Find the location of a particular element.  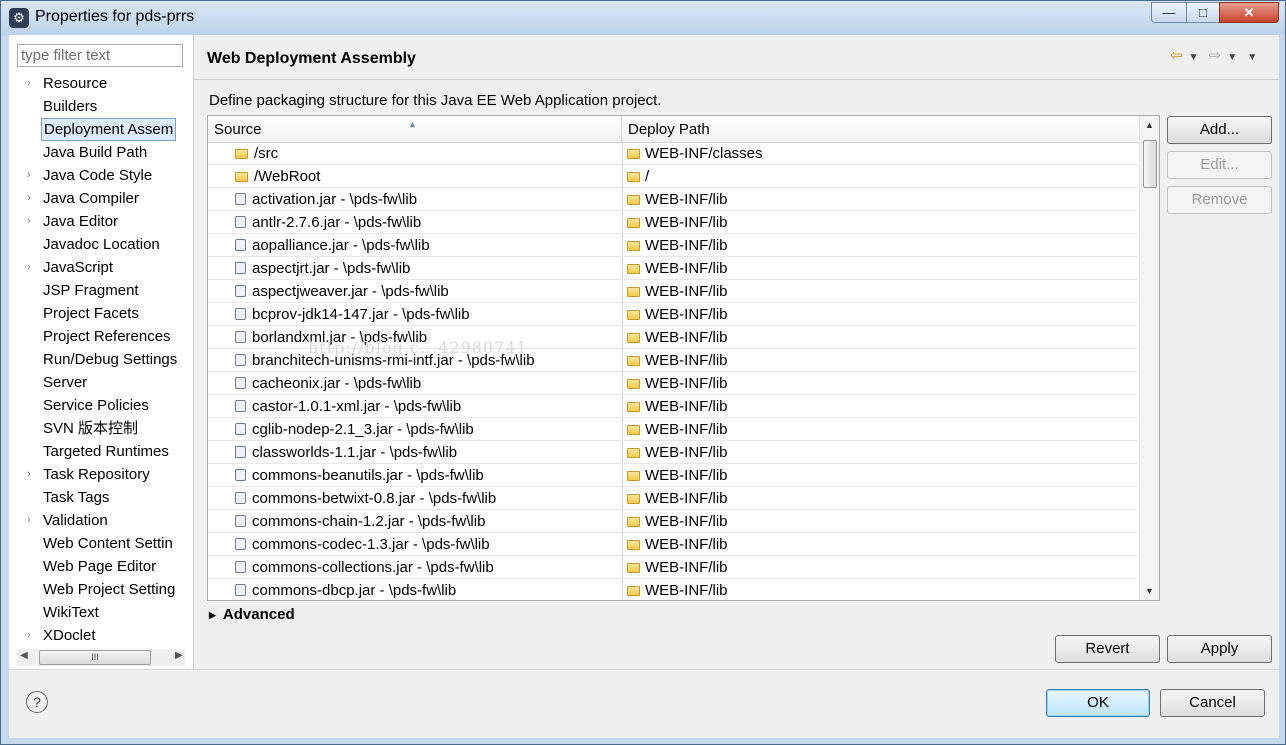

sidebar-item: Targeted Runtimes is located at coordinates (101, 451).